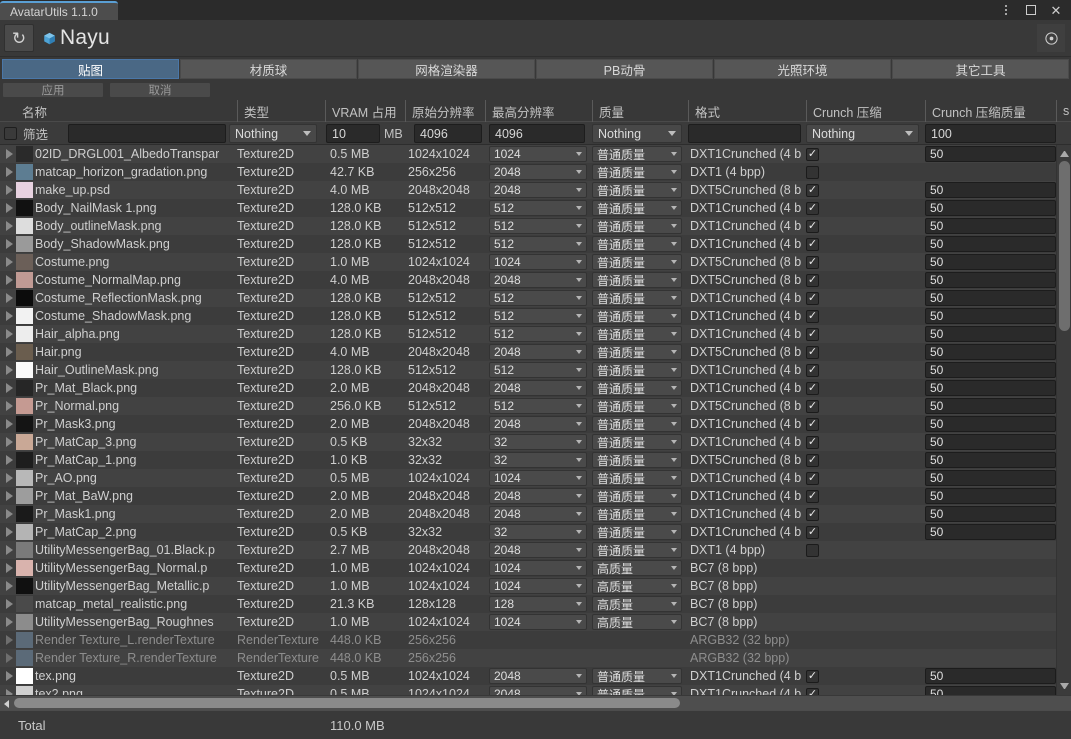  What do you see at coordinates (10, 133) in the screenshot?
I see `filter-checkbox` at bounding box center [10, 133].